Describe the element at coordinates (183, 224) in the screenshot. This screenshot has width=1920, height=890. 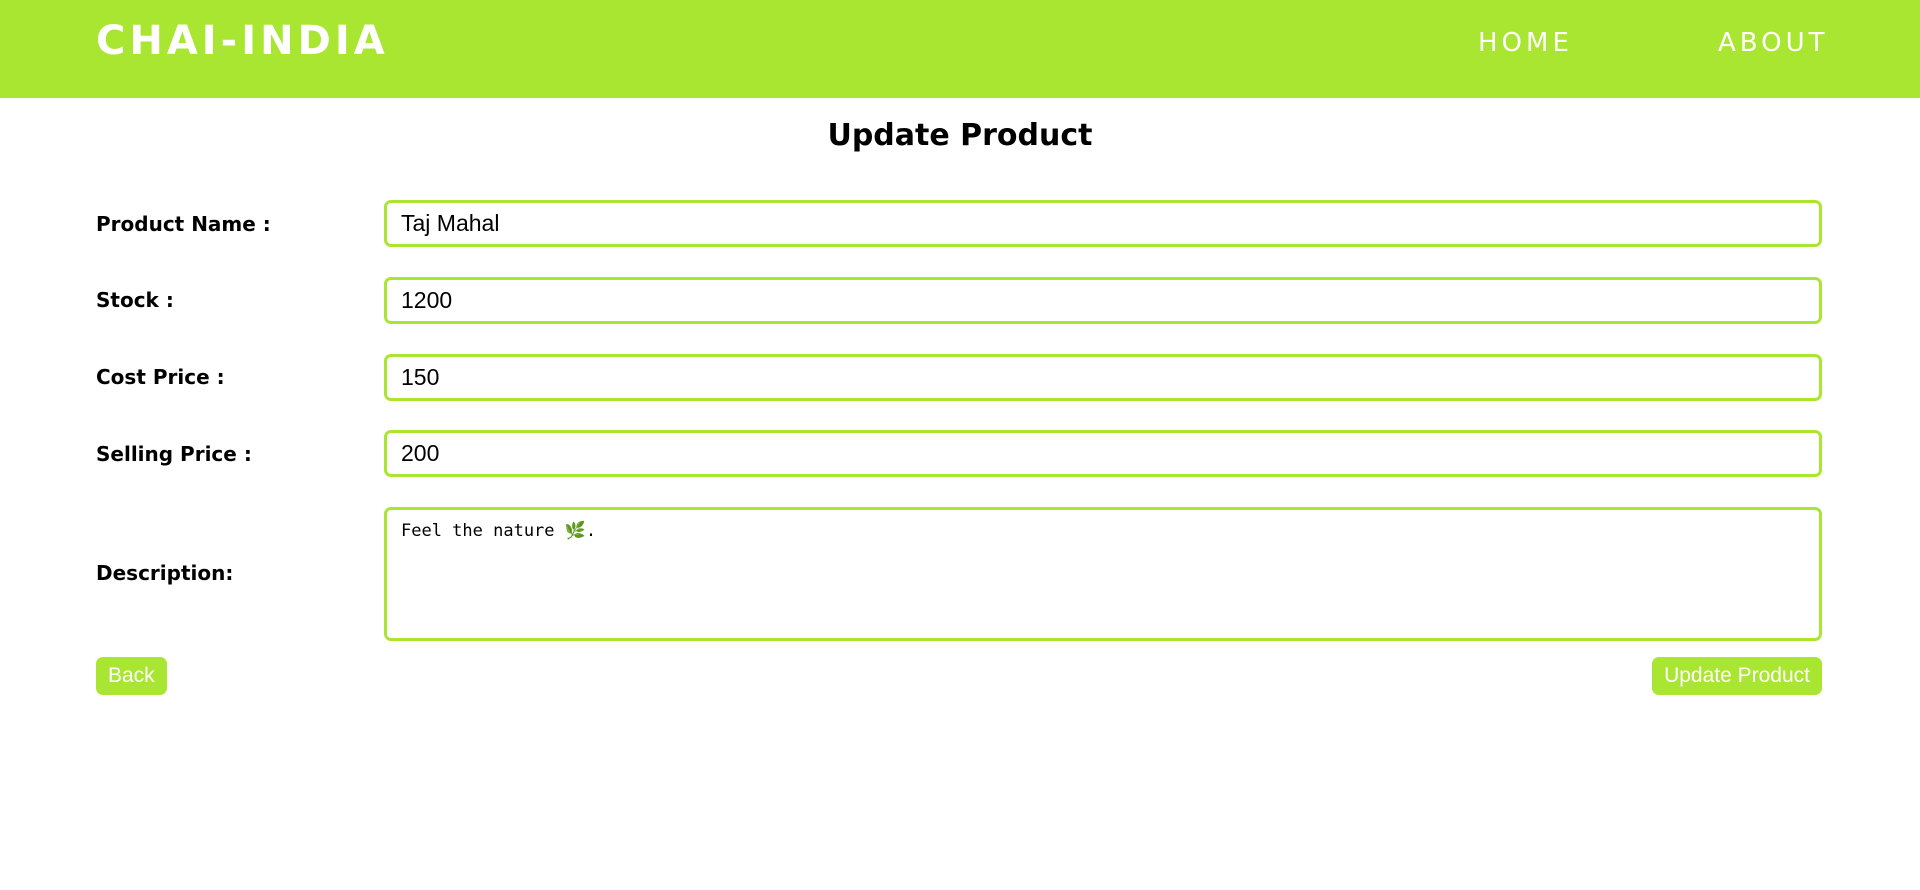
I see `product-name-label: Product Name :` at that location.